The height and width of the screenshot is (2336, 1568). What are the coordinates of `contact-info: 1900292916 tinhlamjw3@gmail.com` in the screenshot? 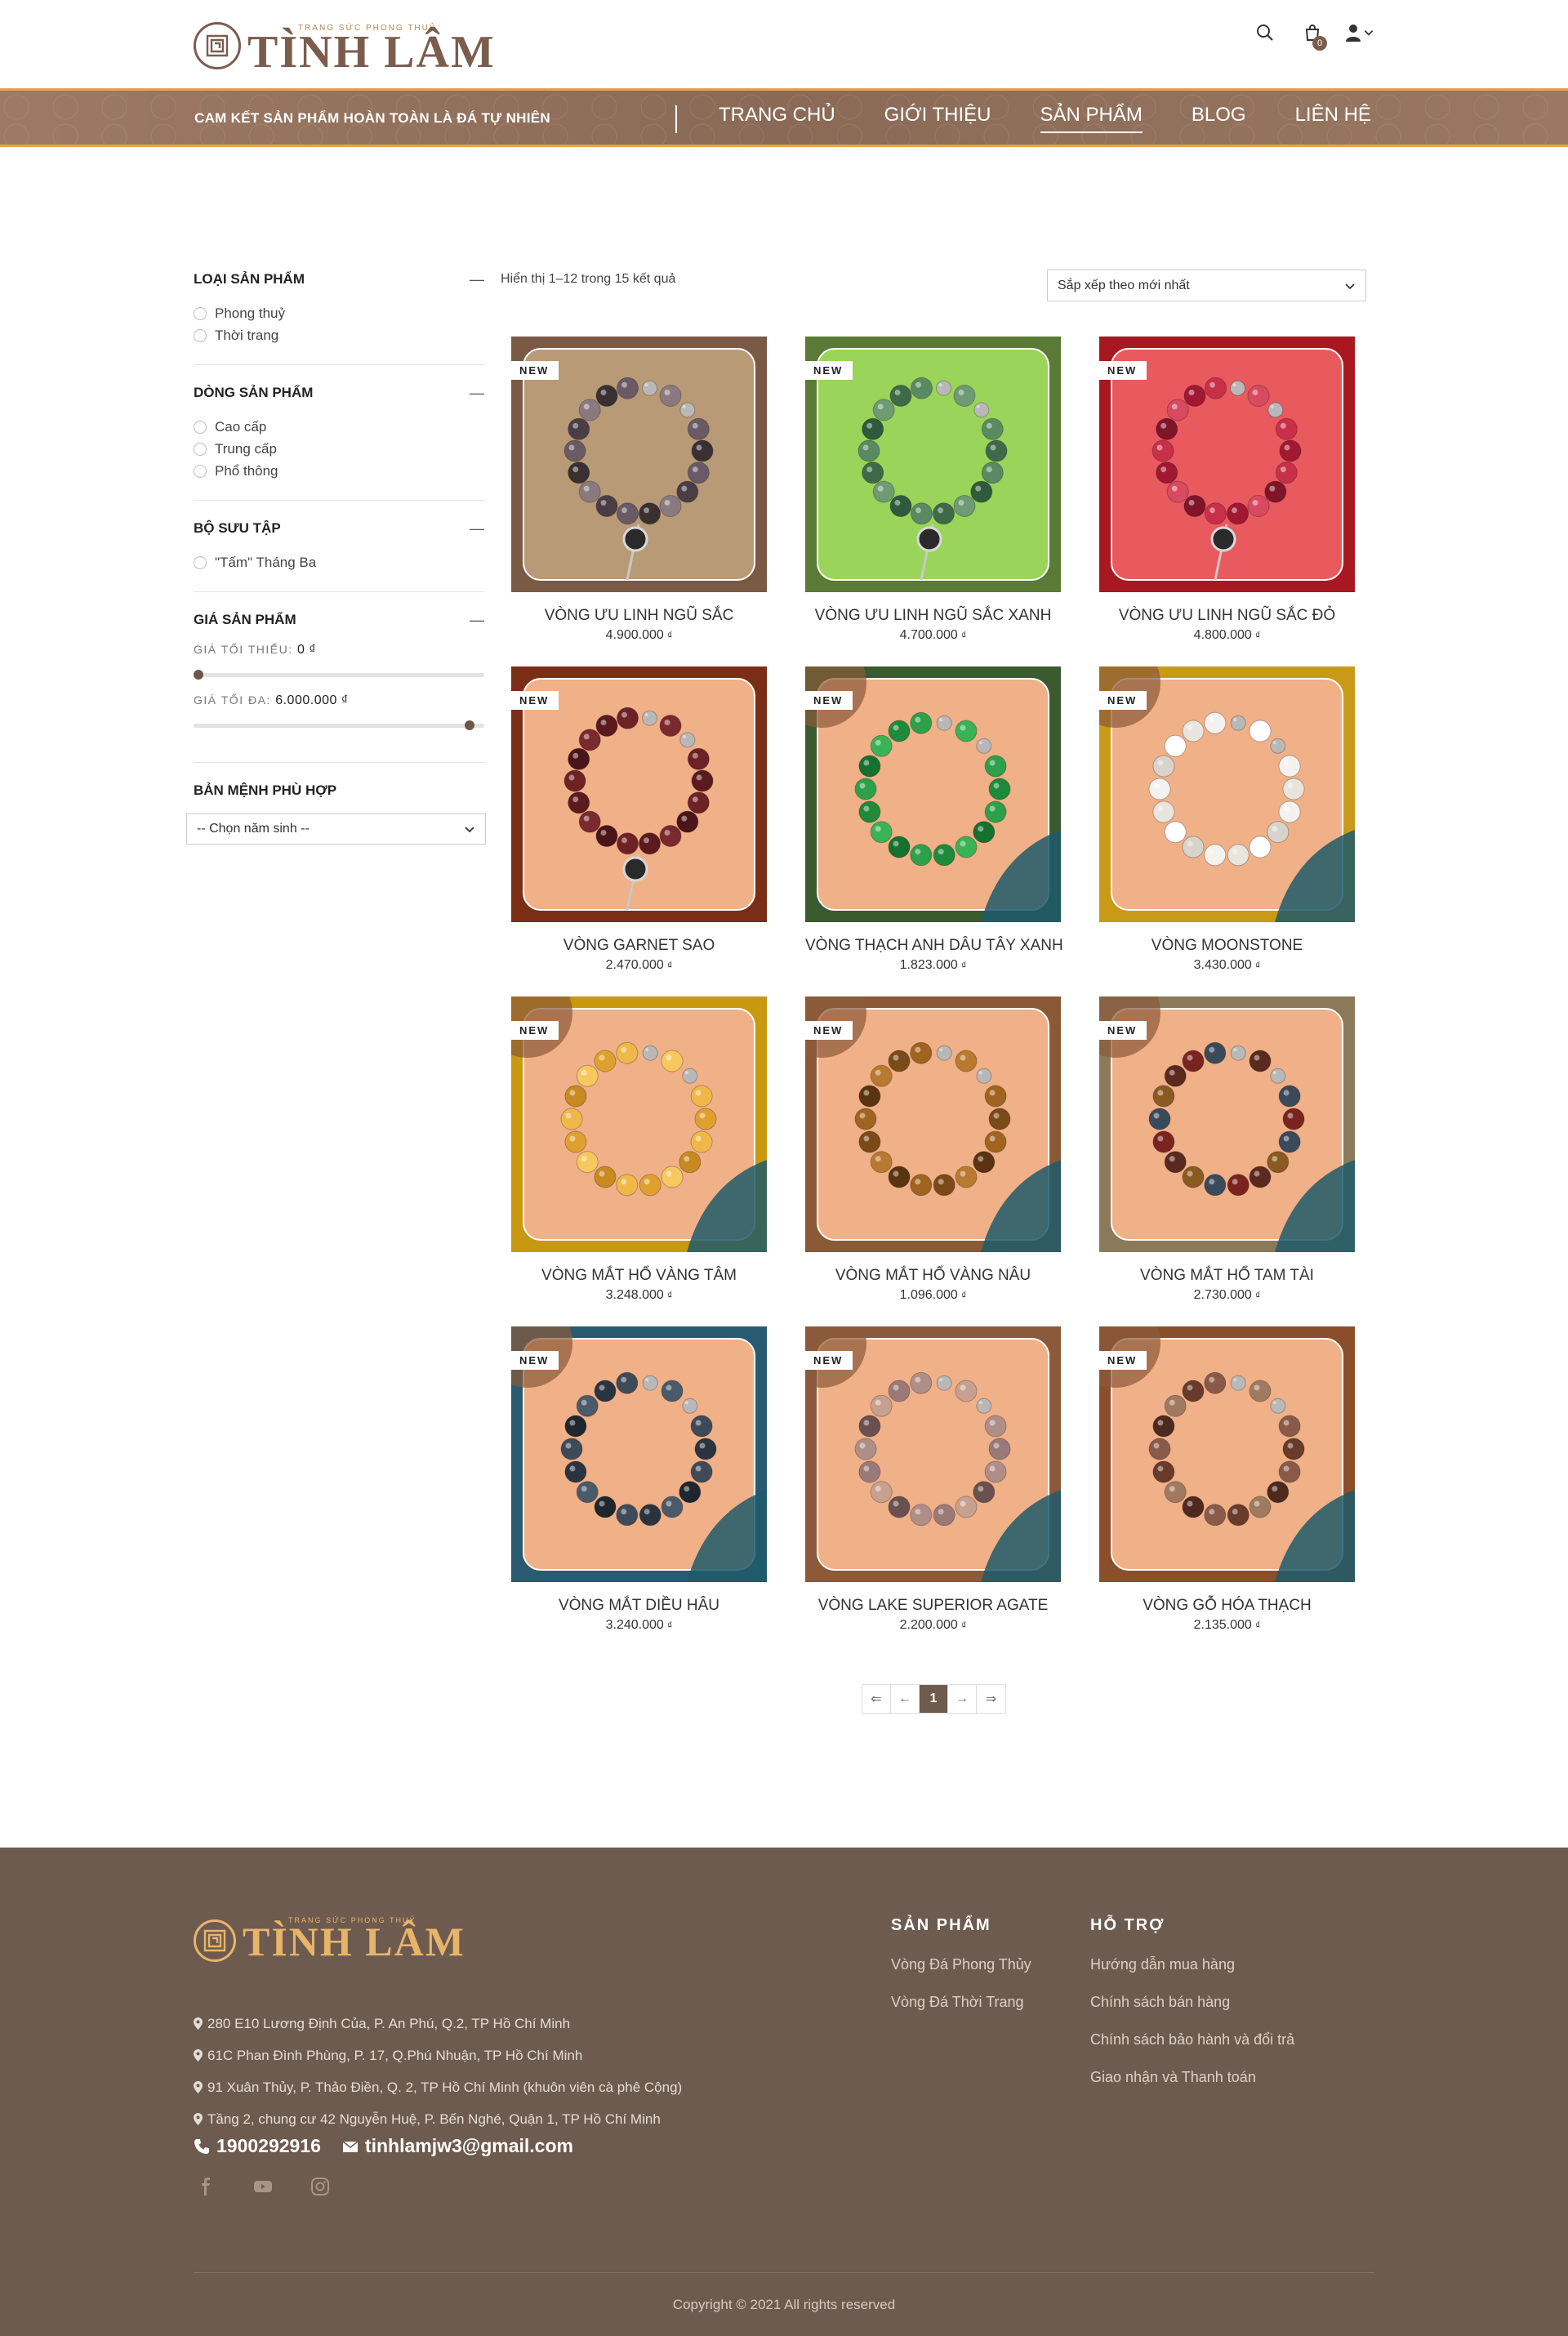 It's located at (394, 2146).